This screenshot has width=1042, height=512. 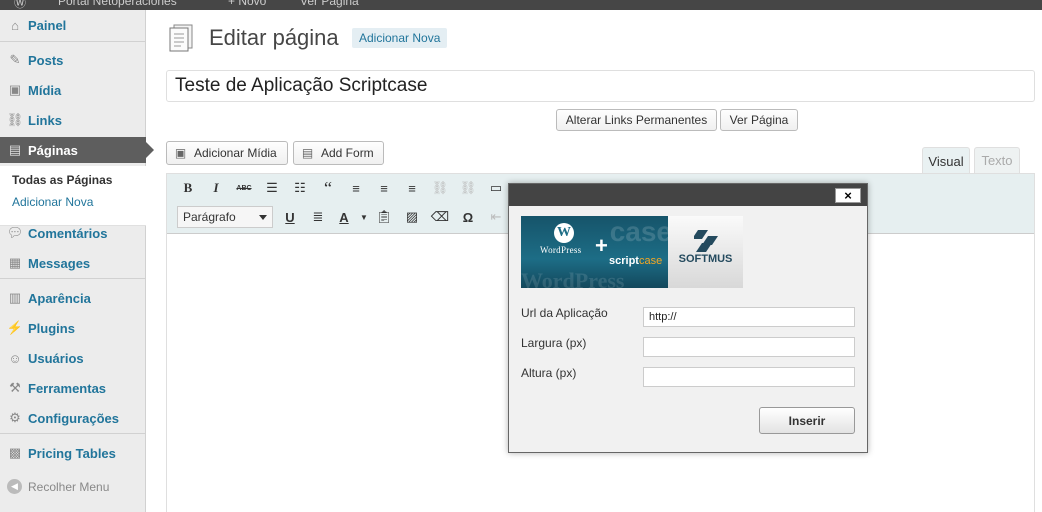 What do you see at coordinates (440, 217) in the screenshot?
I see `clear-formatting-icon: ⌫` at bounding box center [440, 217].